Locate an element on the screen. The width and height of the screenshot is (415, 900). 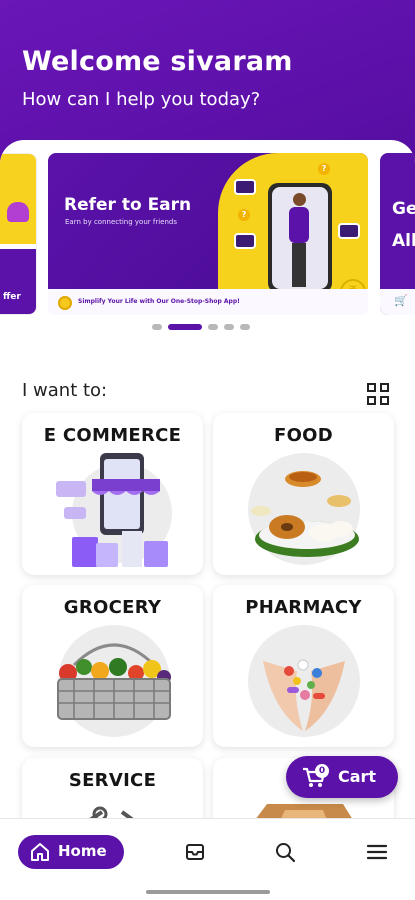
category-card-service: SERVICE is located at coordinates (112, 789).